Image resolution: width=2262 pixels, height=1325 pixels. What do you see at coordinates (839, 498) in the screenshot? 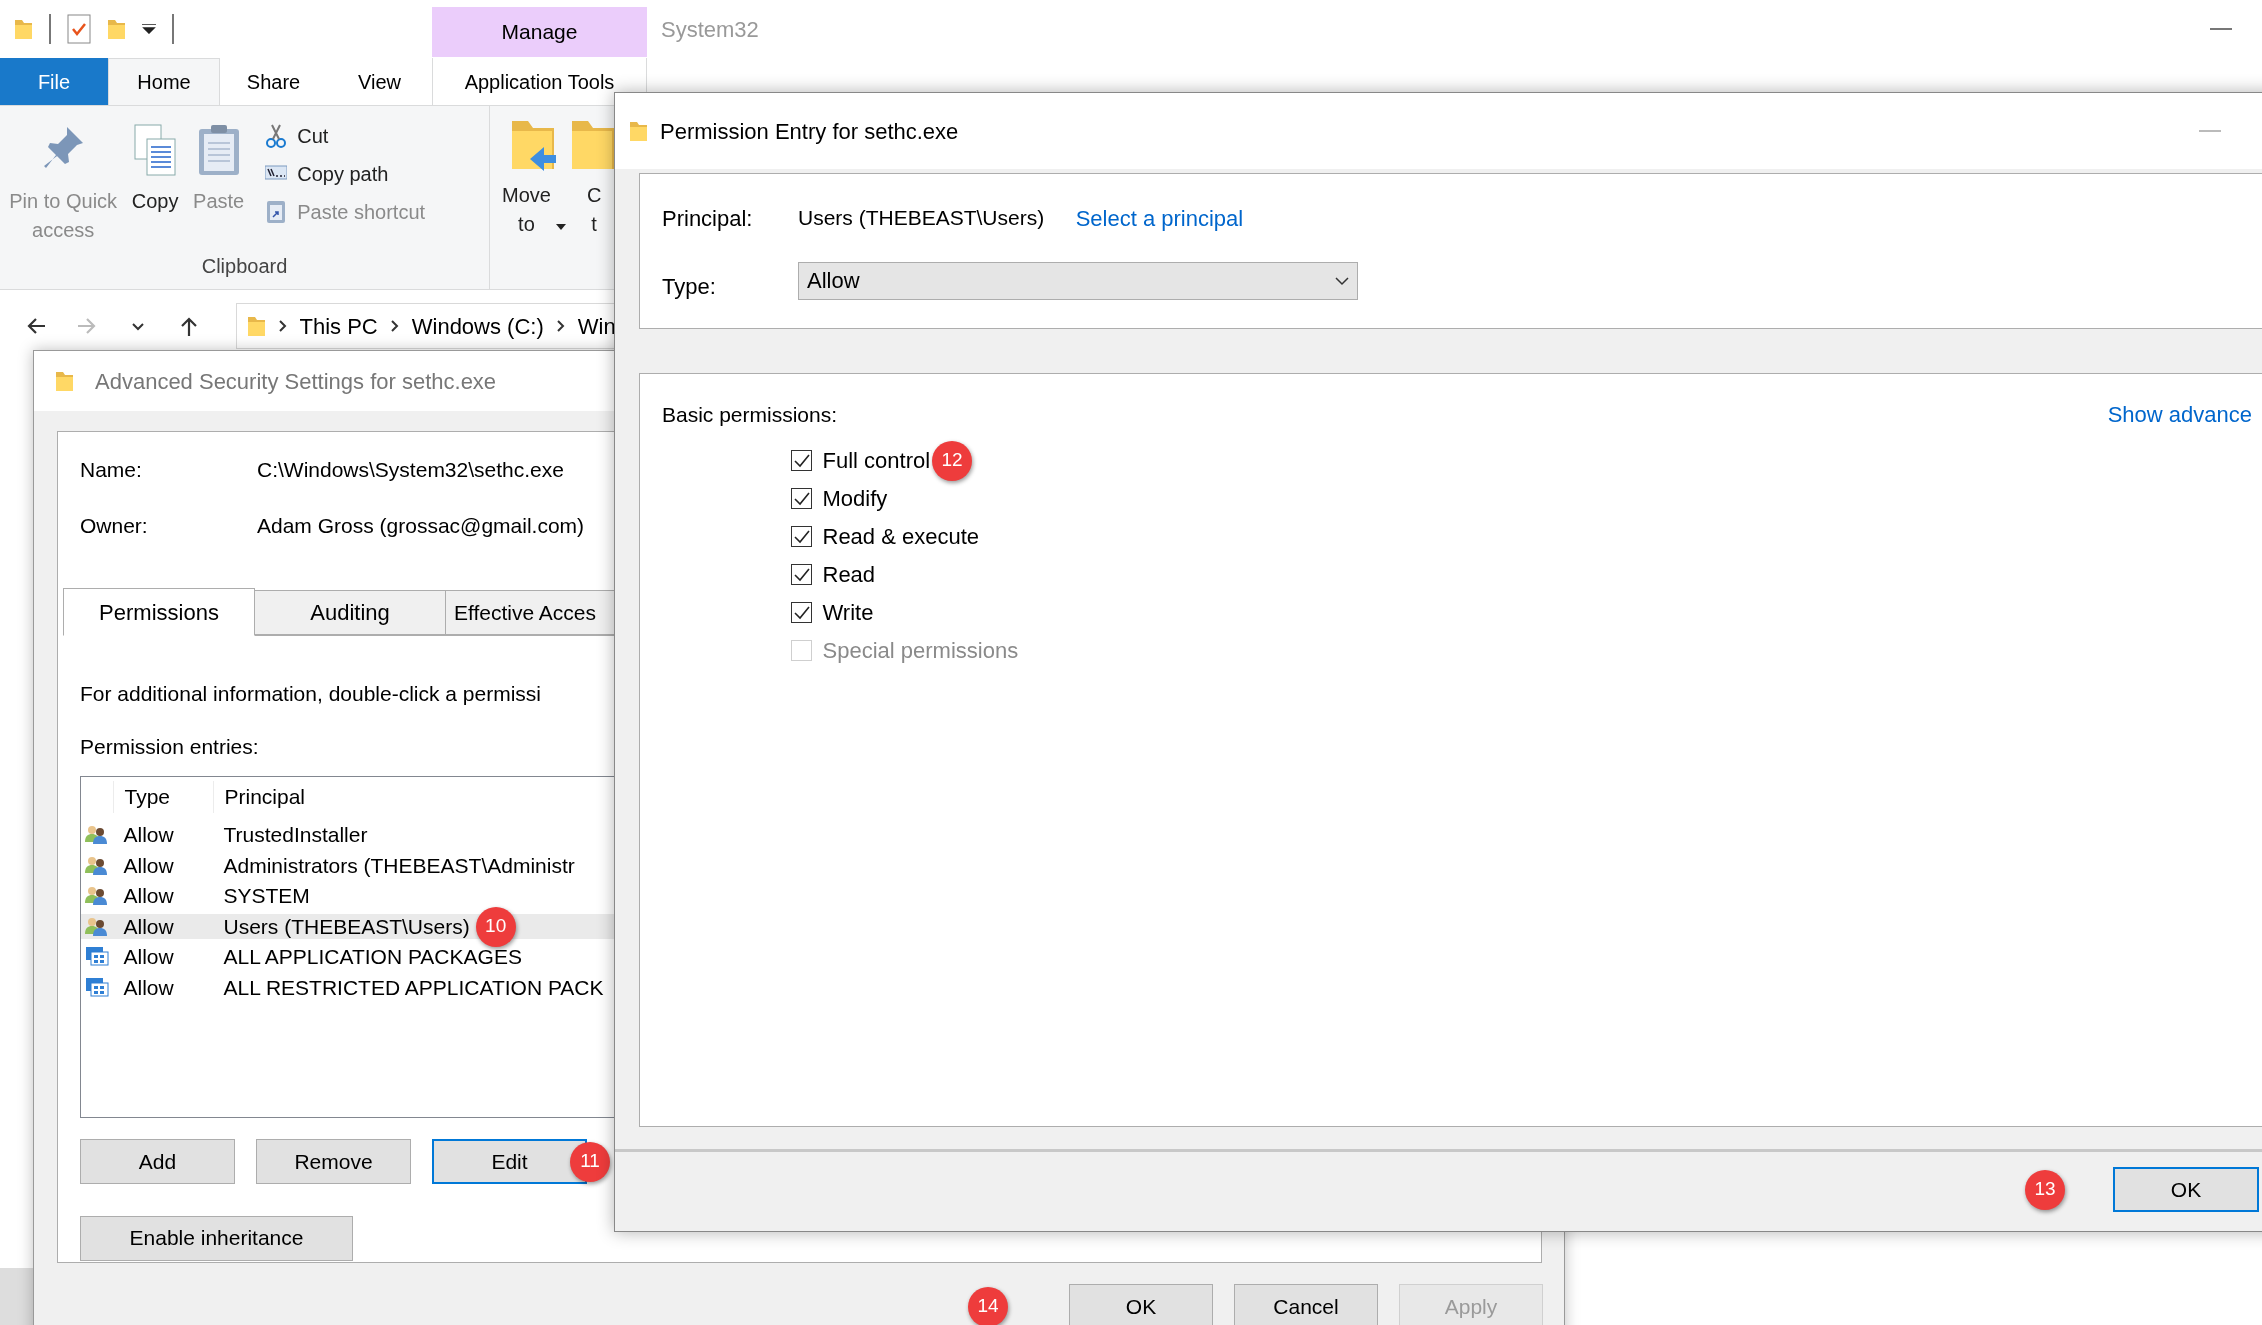
I see `permission-checkbox: Modify` at bounding box center [839, 498].